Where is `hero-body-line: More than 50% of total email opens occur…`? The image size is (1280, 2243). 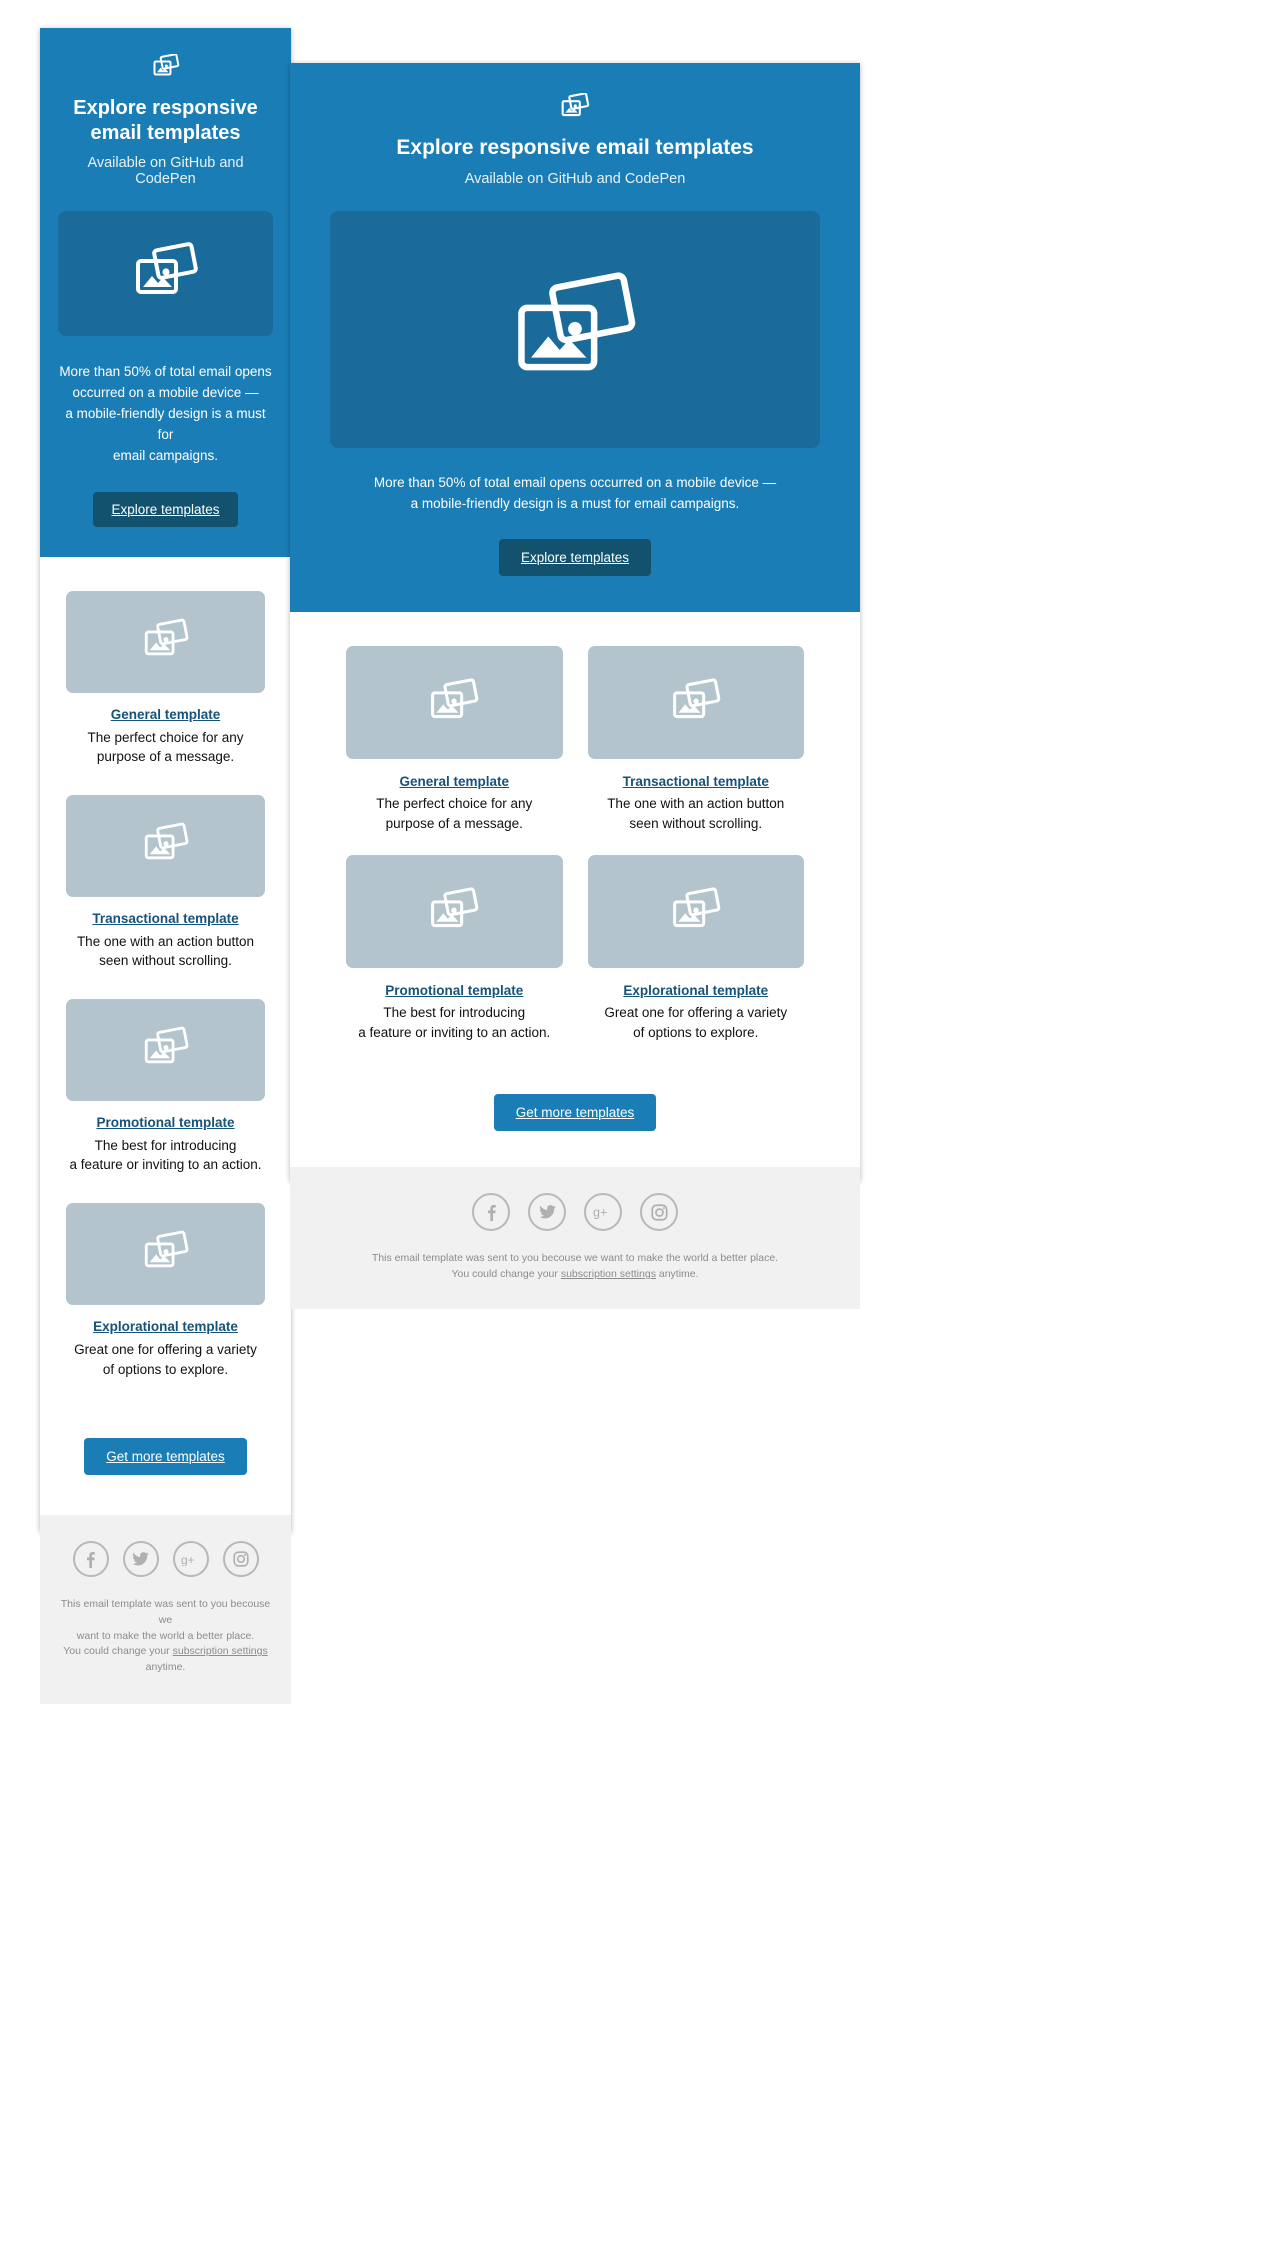 hero-body-line: More than 50% of total email opens occur… is located at coordinates (575, 483).